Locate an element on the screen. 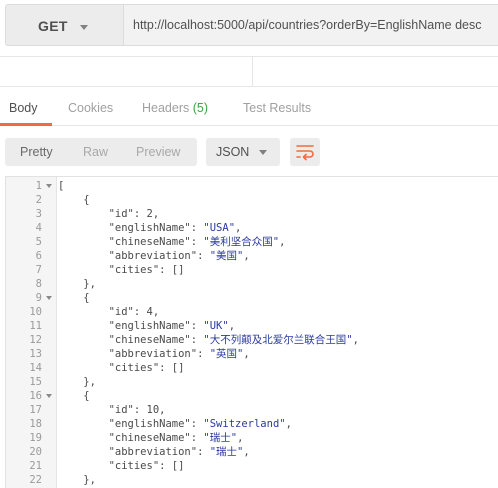  format-button-group: Pretty Raw Preview is located at coordinates (101, 152).